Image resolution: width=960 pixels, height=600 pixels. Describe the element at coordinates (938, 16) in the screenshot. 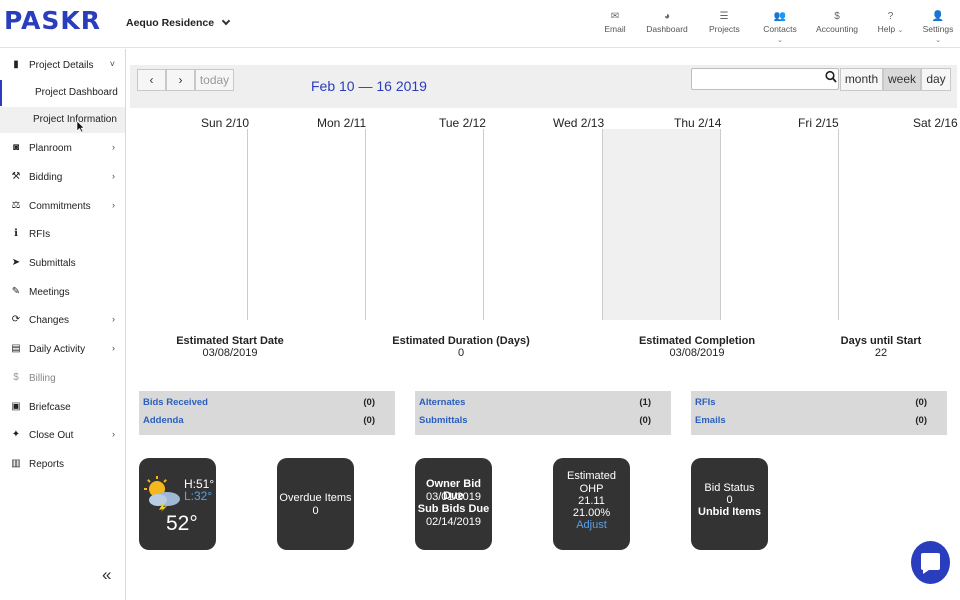

I see `user-icon: 👤` at that location.